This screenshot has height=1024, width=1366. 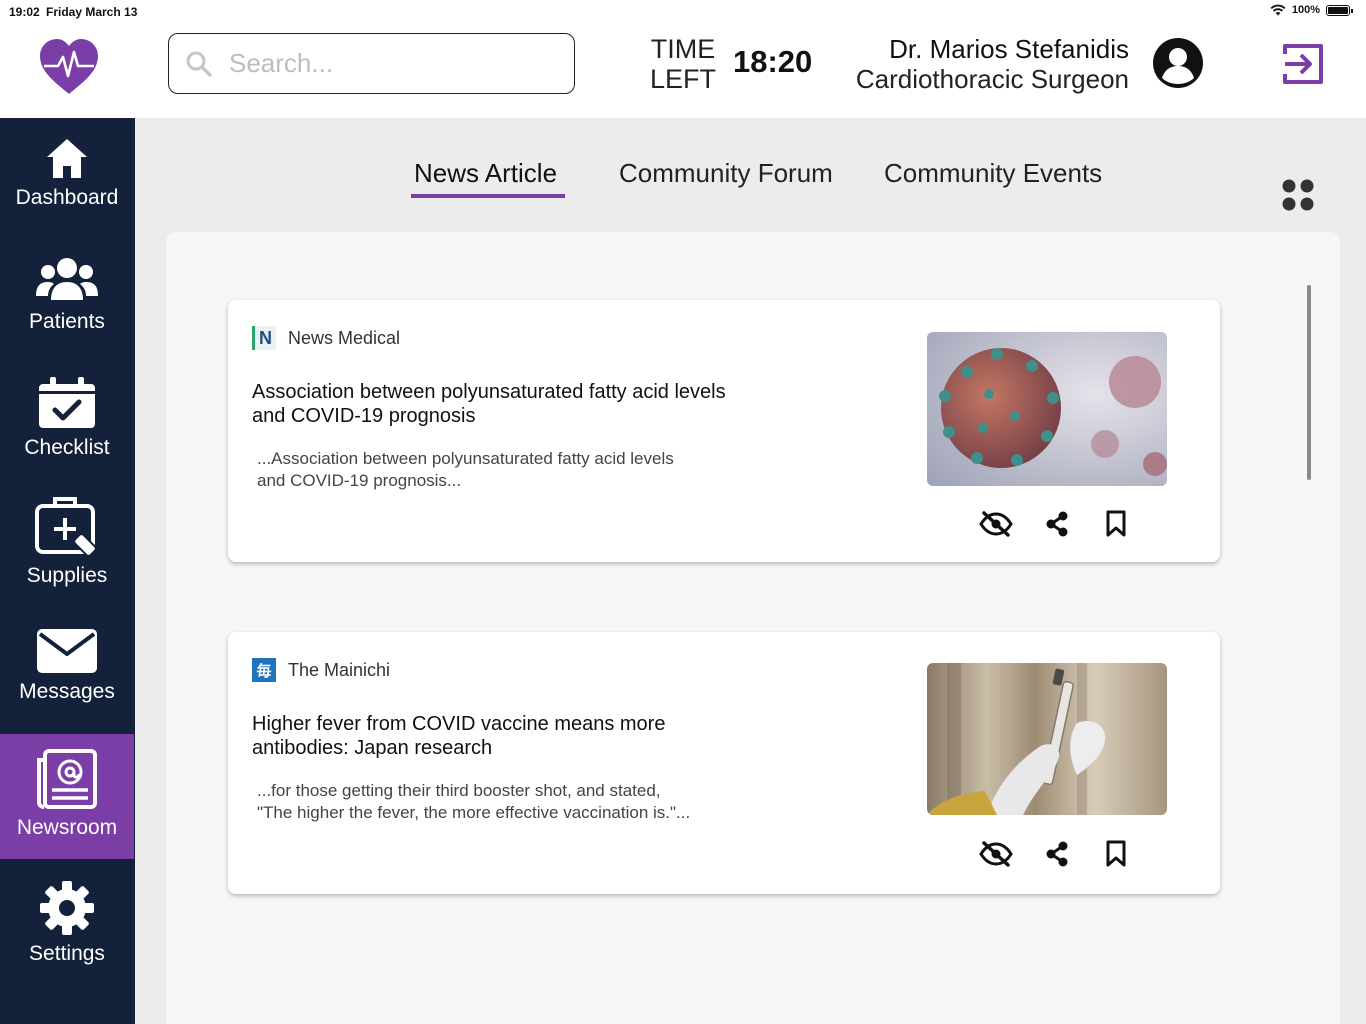 What do you see at coordinates (683, 11) in the screenshot?
I see `status-bar: 19:02 Friday March 13 100%` at bounding box center [683, 11].